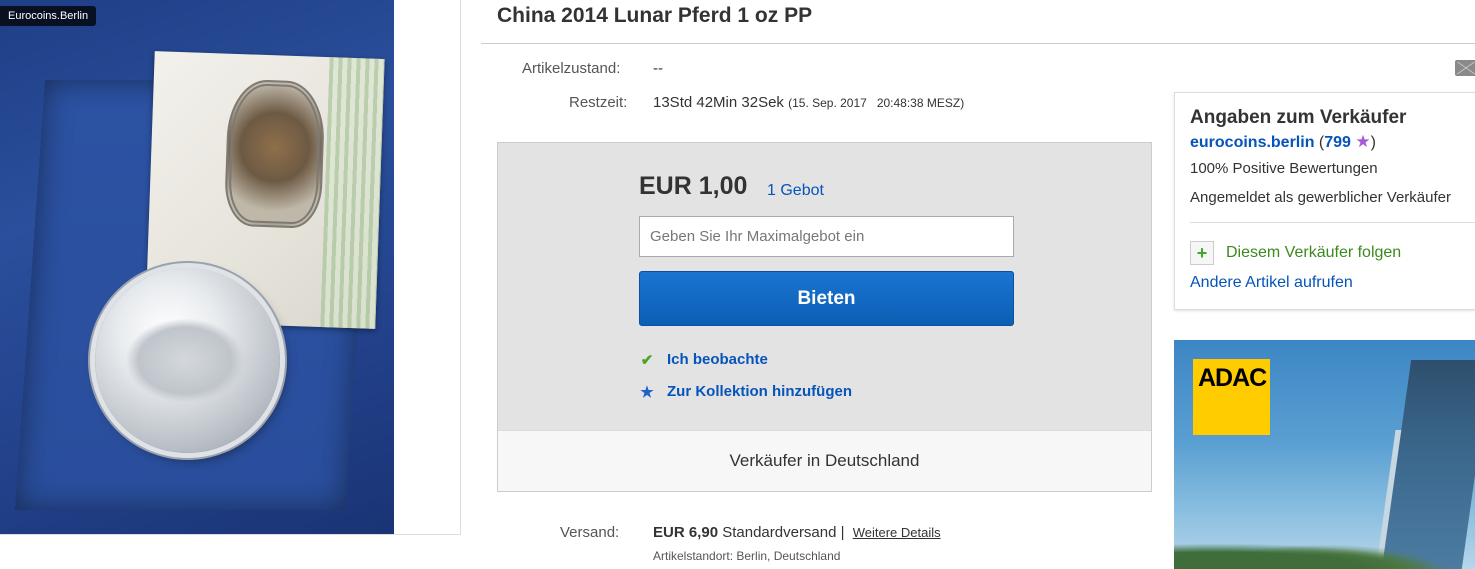 The width and height of the screenshot is (1475, 569). Describe the element at coordinates (759, 391) in the screenshot. I see `collection-label: Zur Kollektion hinzufügen` at that location.